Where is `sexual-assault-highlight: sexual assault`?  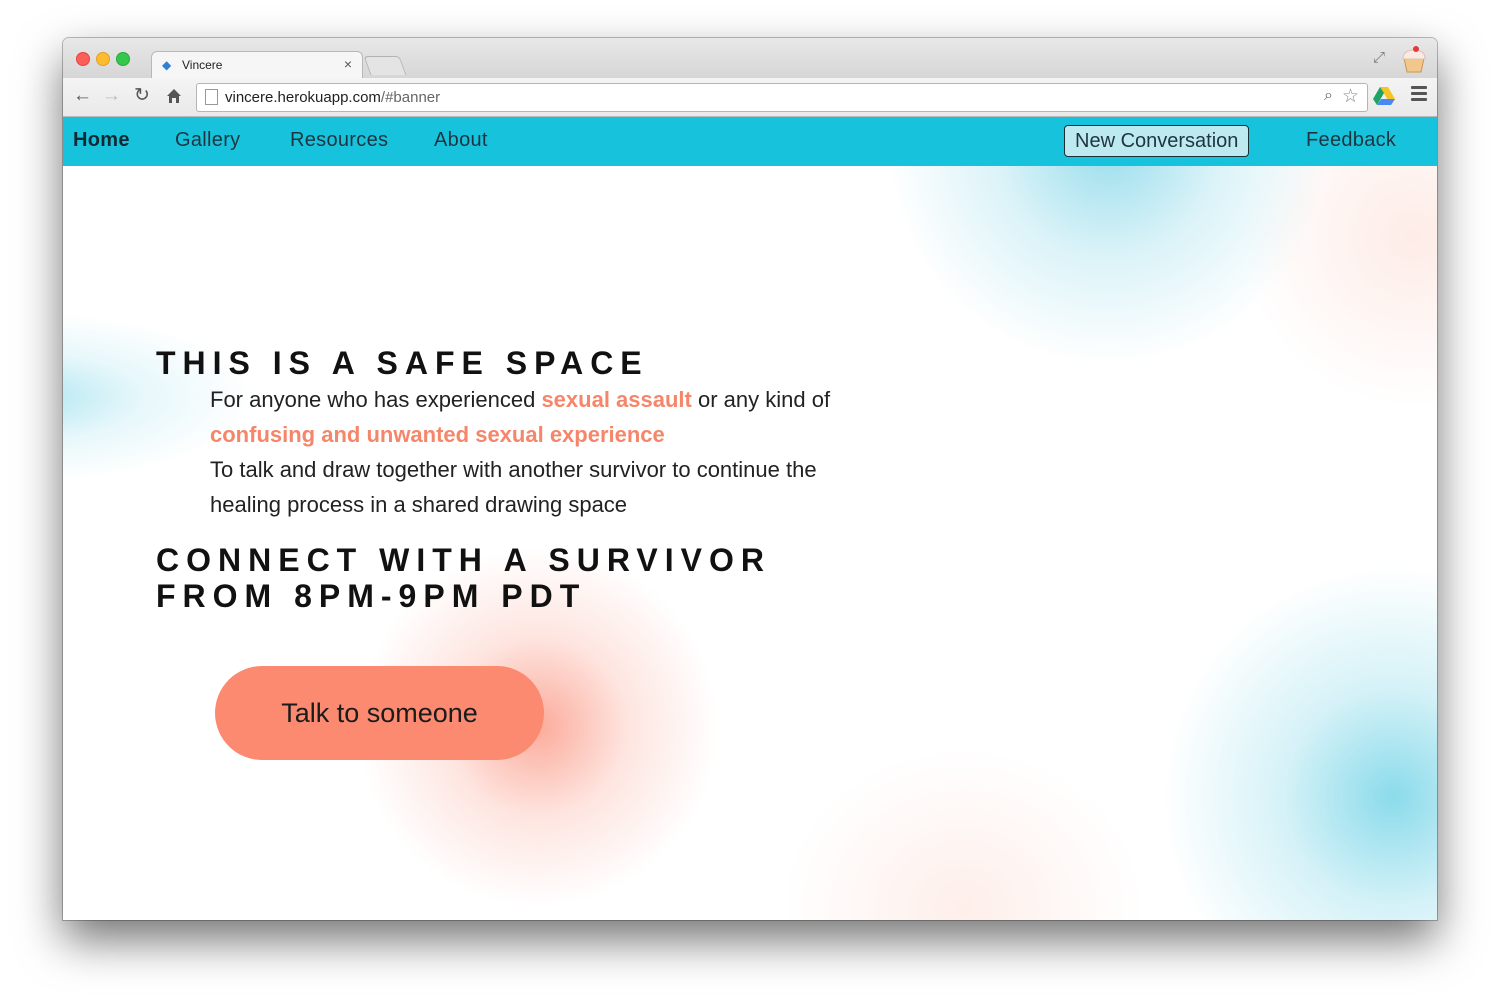 sexual-assault-highlight: sexual assault is located at coordinates (616, 399).